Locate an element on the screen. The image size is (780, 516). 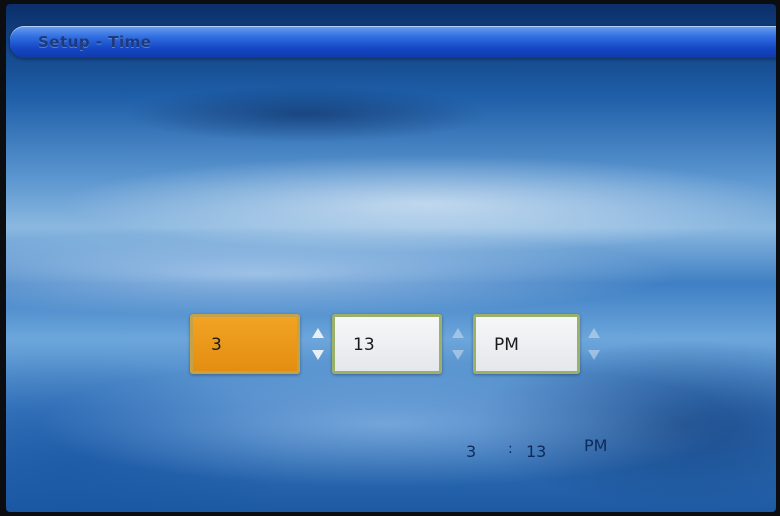
minute-spinner is located at coordinates (459, 345).